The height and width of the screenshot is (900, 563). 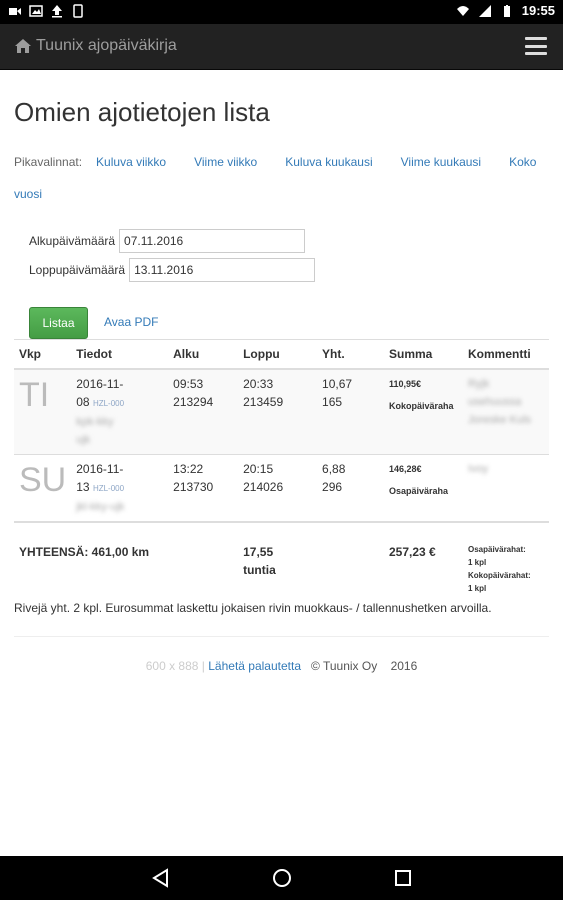 What do you see at coordinates (332, 402) in the screenshot?
I see `total-km: 165` at bounding box center [332, 402].